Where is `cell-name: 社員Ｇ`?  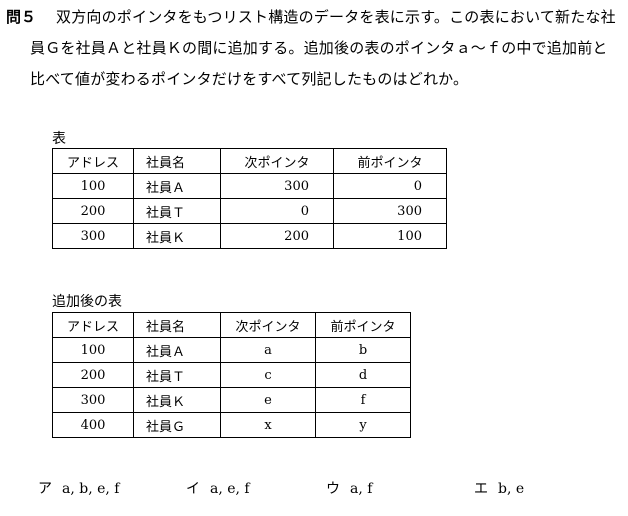 cell-name: 社員Ｇ is located at coordinates (177, 425).